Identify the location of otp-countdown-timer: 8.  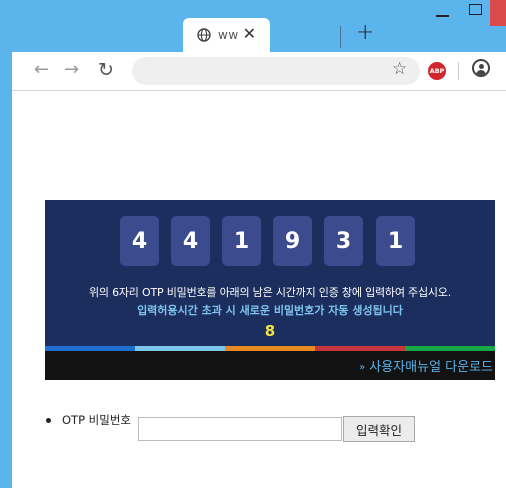
(270, 331).